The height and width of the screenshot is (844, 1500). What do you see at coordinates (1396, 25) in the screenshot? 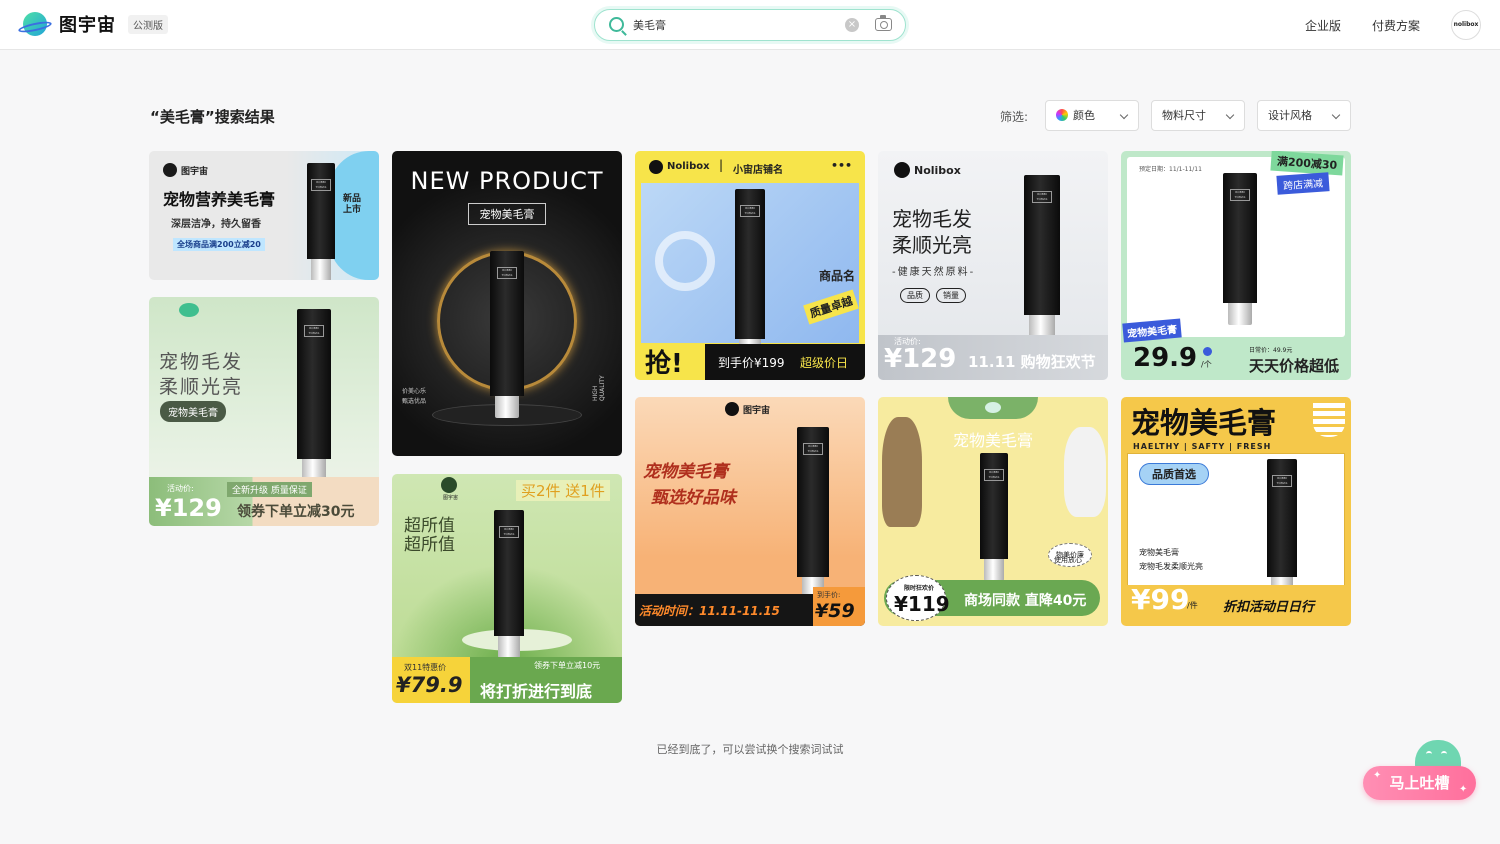
I see `nav-pricing: 付费方案` at bounding box center [1396, 25].